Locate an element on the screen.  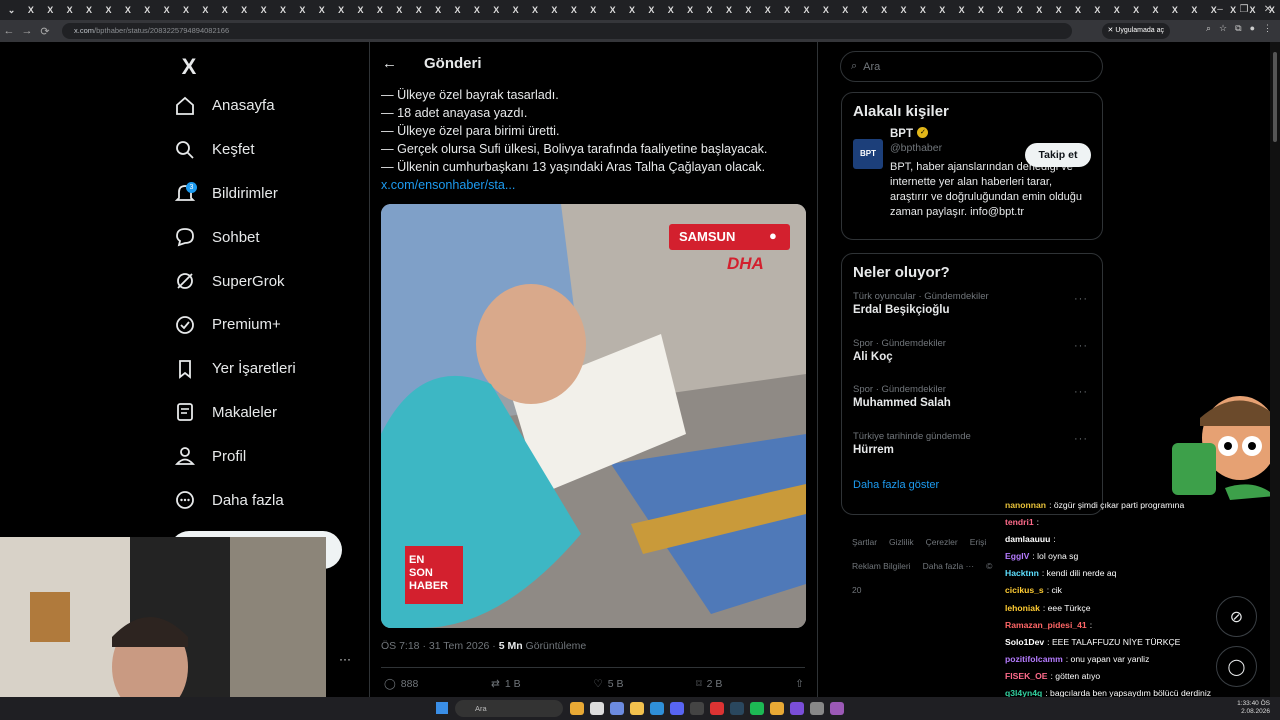
footer-link: Erişi is located at coordinates (978, 542).